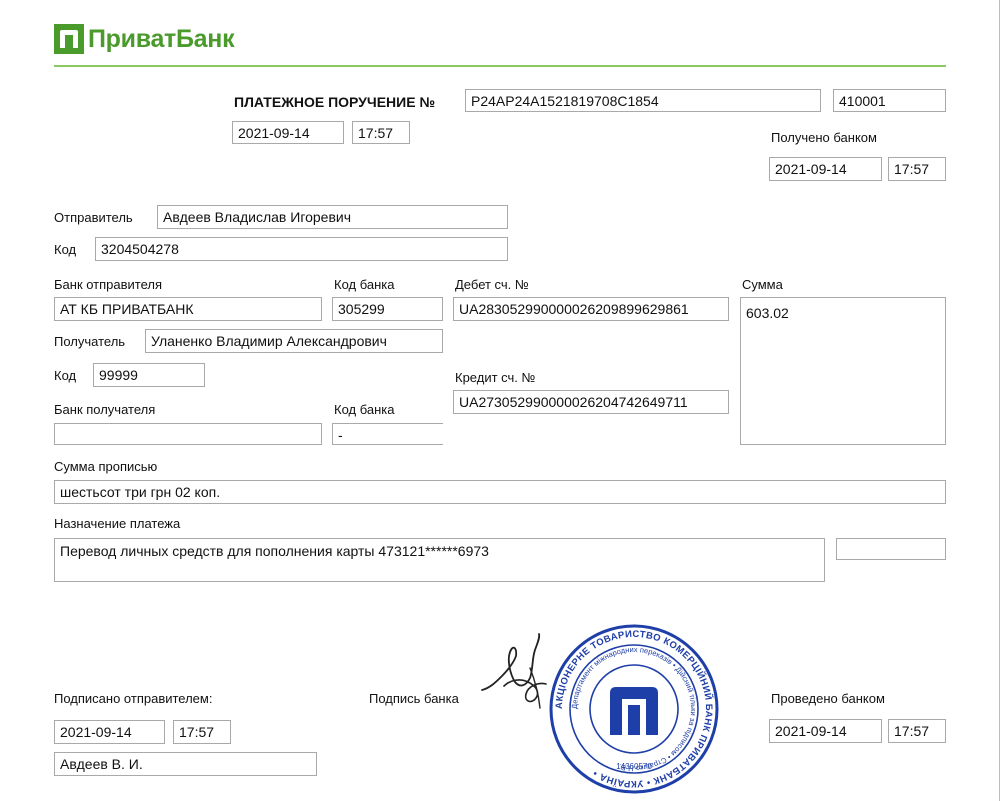 The image size is (1000, 801). I want to click on signed-date-field: 2021-09-14, so click(109, 732).